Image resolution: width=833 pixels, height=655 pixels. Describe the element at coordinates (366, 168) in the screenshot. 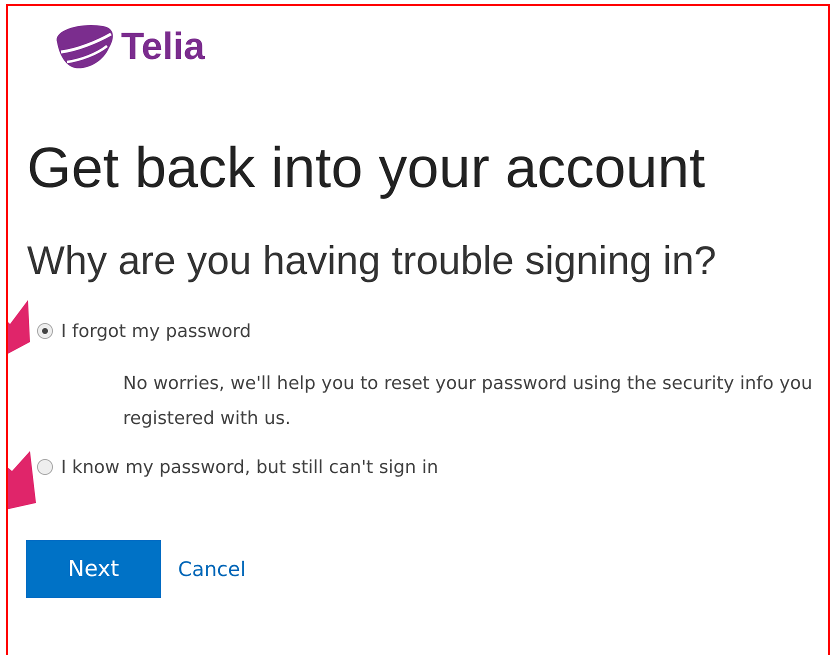

I see `page-title: Get back into your account` at that location.